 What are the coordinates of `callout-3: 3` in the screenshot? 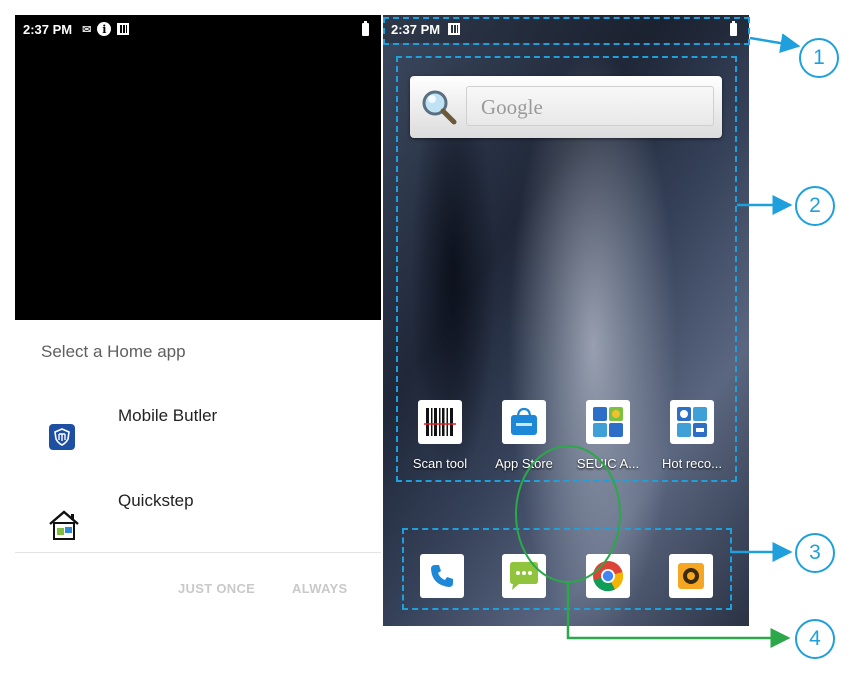 It's located at (815, 553).